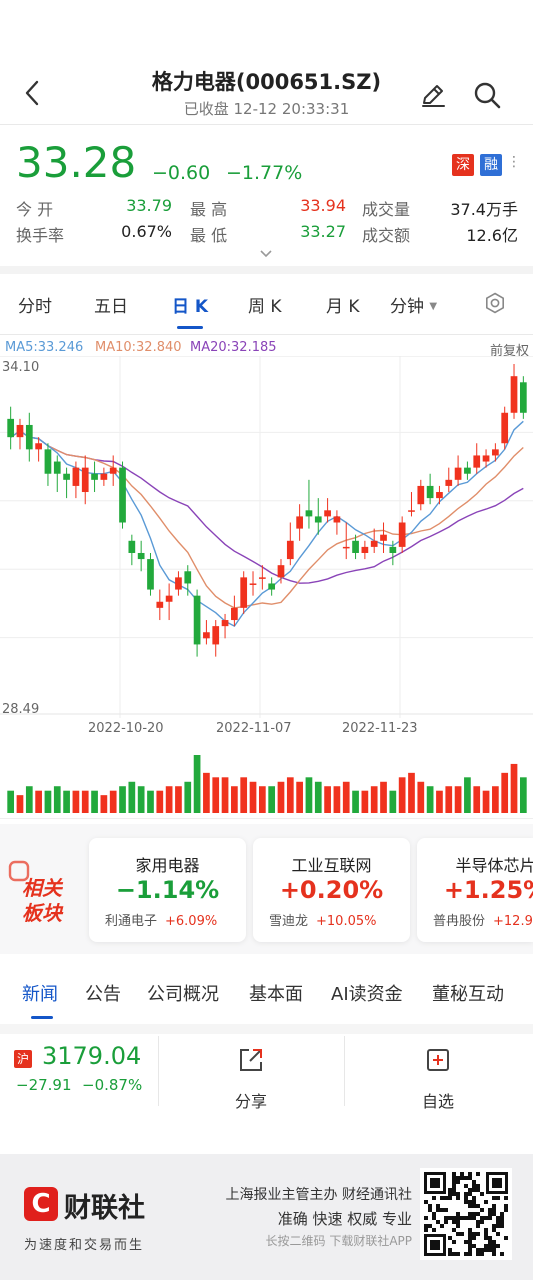 The image size is (533, 1280). What do you see at coordinates (514, 162) in the screenshot?
I see `more-icon: ⋮` at bounding box center [514, 162].